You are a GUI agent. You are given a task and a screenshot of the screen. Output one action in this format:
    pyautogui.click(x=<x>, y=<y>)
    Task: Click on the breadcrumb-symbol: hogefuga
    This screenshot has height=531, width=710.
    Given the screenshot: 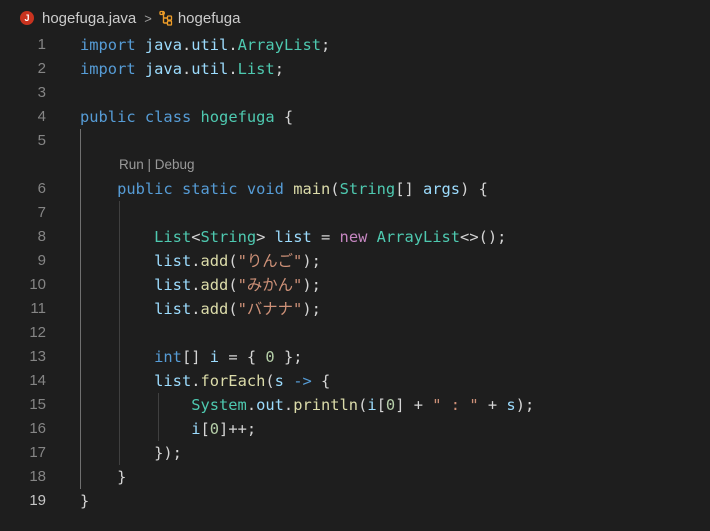 What is the action you would take?
    pyautogui.click(x=209, y=18)
    